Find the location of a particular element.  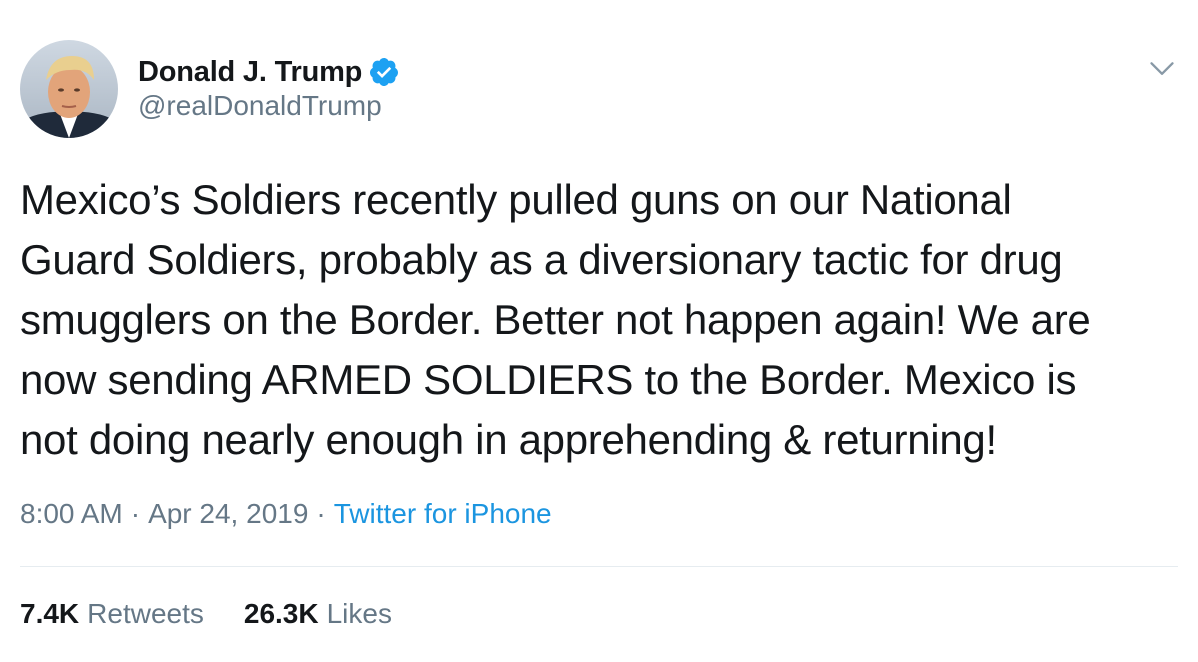

avatar-image is located at coordinates (69, 89).